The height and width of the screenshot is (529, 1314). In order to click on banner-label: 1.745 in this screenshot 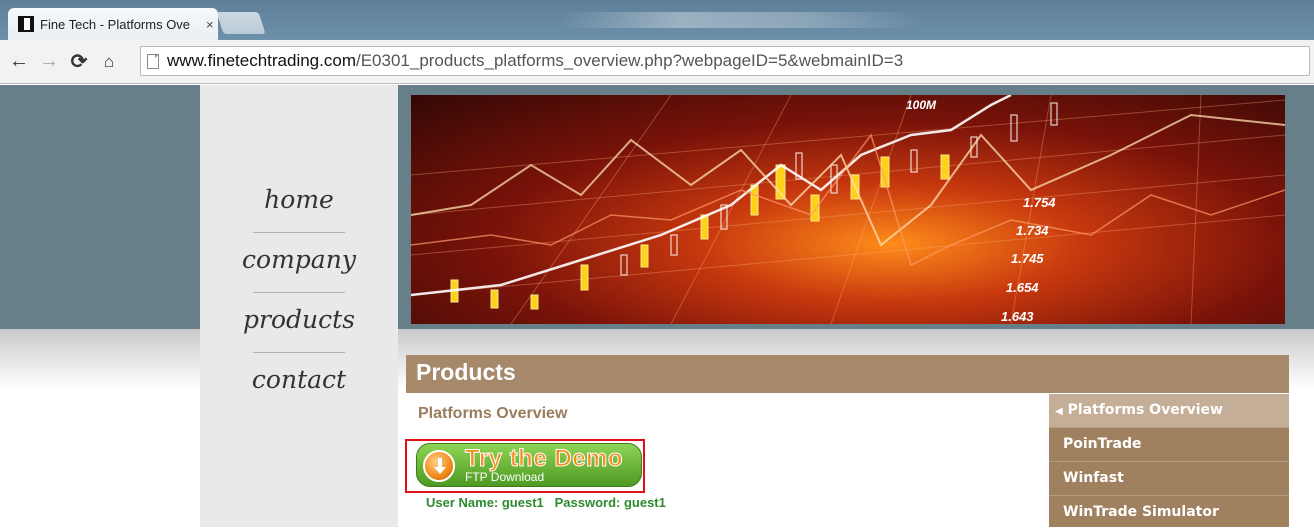, I will do `click(1027, 258)`.